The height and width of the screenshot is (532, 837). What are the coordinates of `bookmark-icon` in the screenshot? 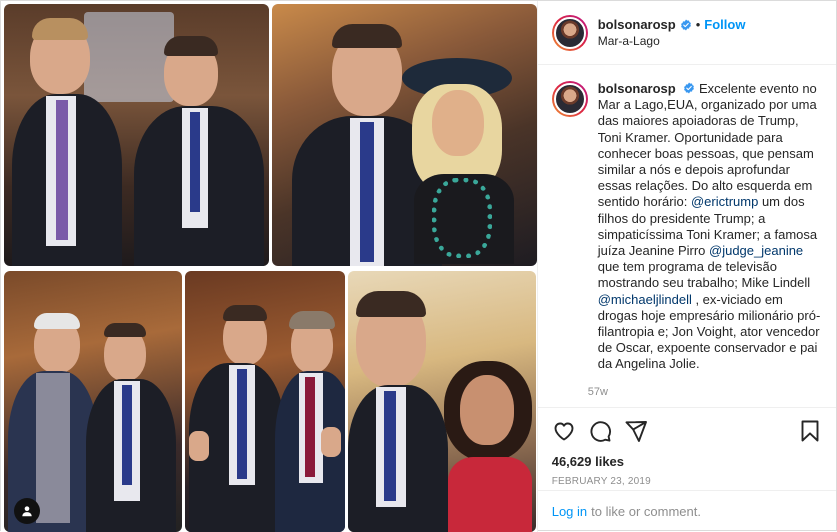 It's located at (810, 431).